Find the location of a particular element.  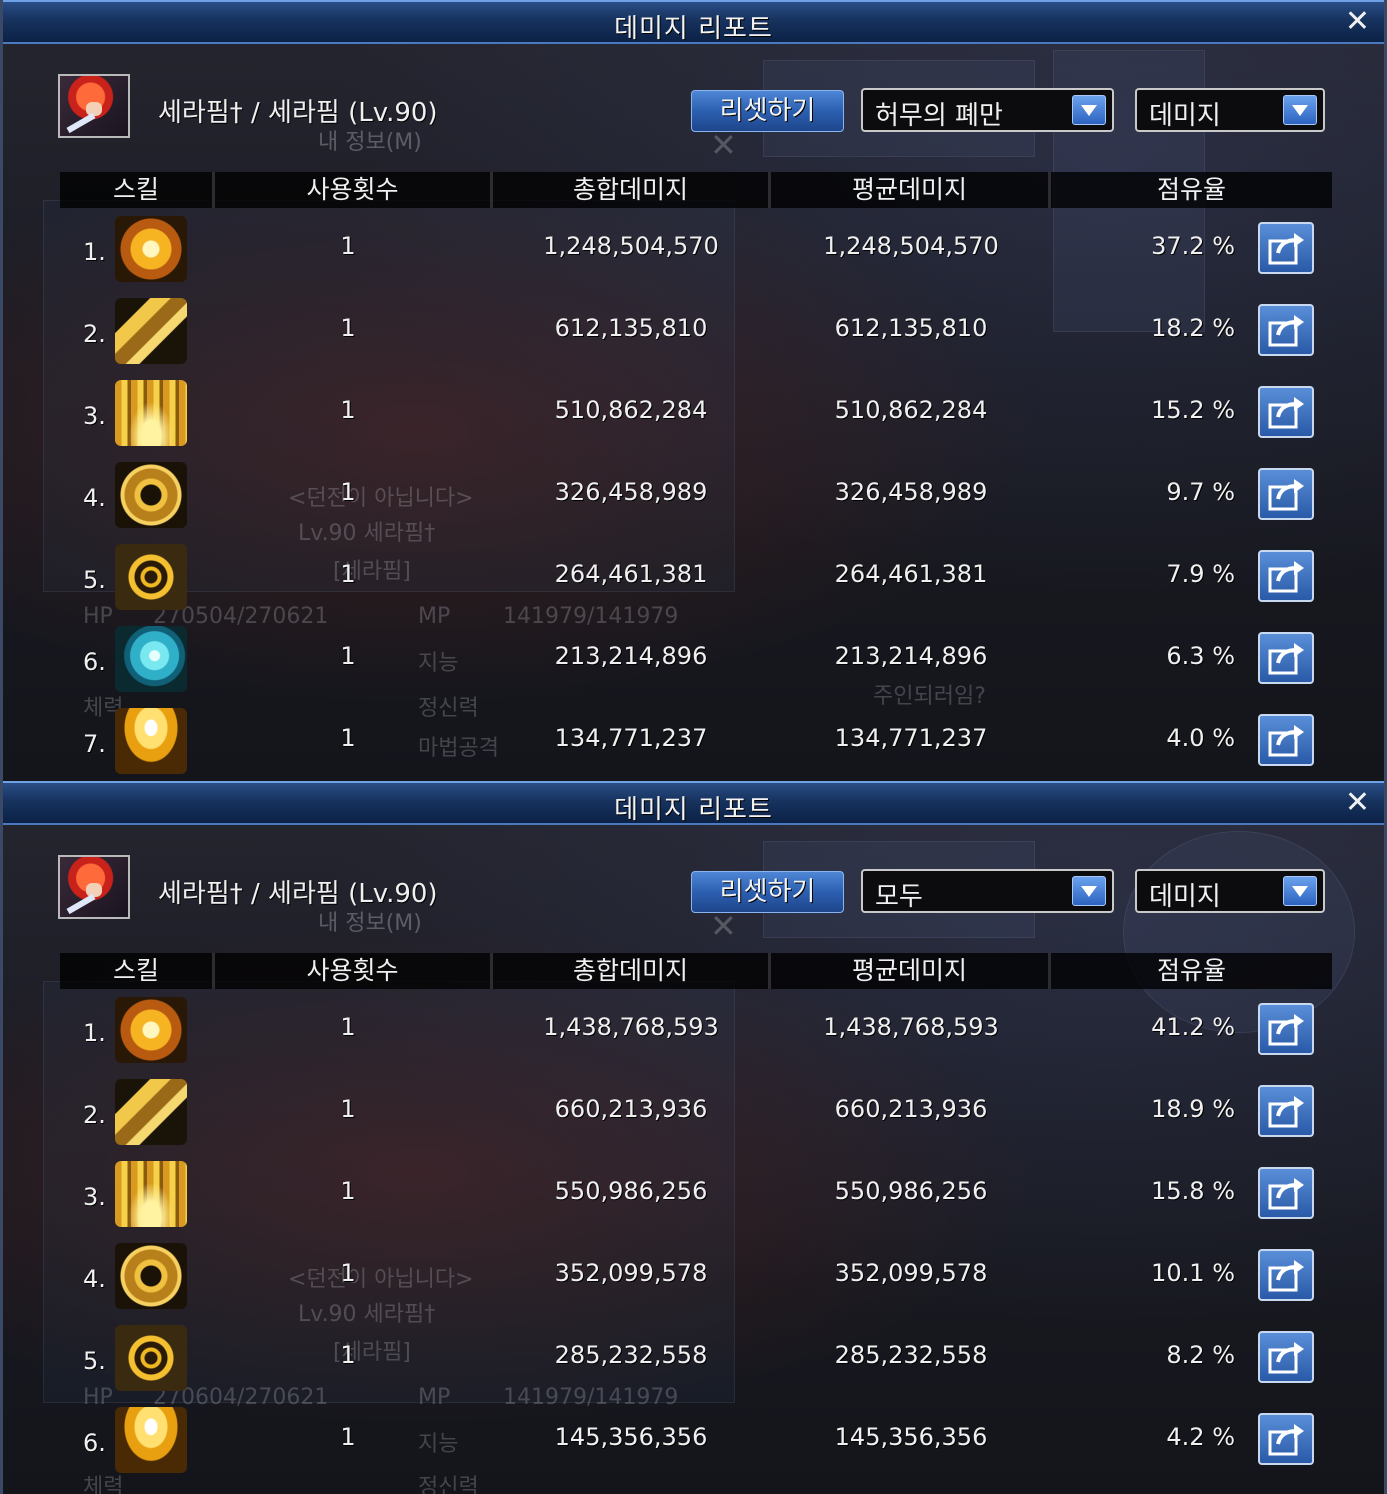

row-rank: 2. is located at coordinates (94, 334).